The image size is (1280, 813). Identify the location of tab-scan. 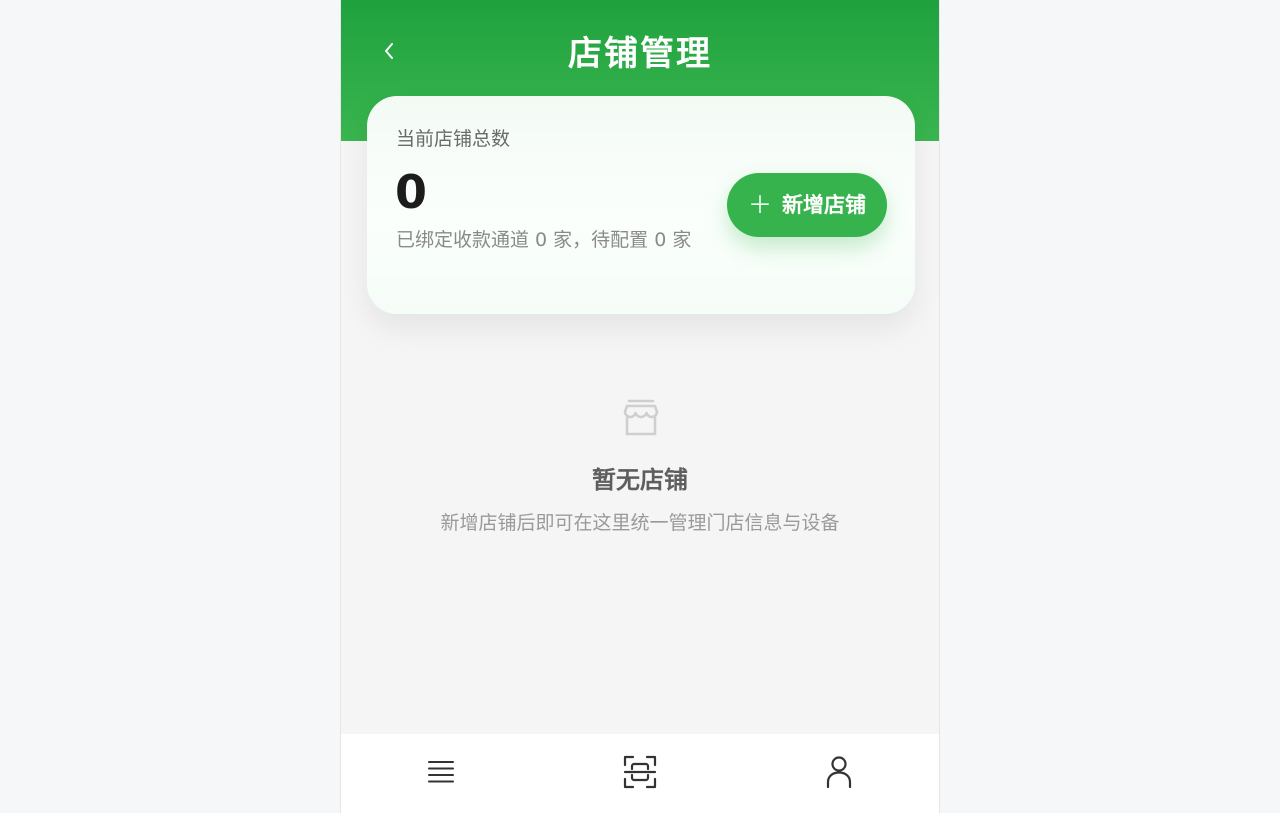
(639, 773).